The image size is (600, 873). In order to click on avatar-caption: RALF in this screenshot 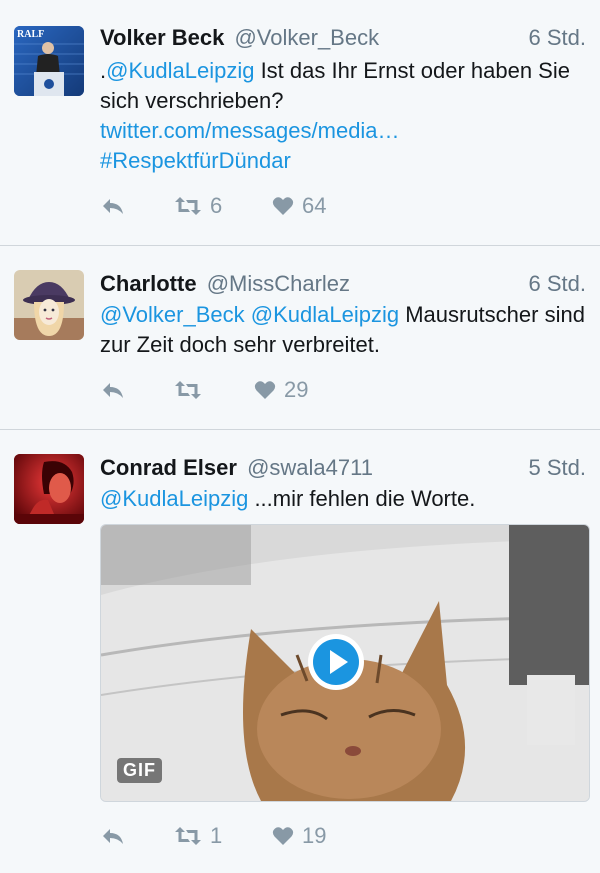, I will do `click(30, 34)`.